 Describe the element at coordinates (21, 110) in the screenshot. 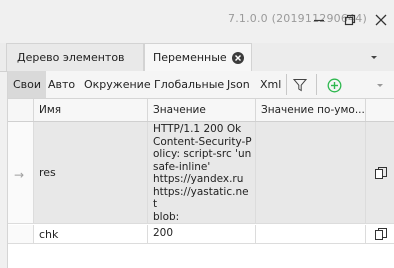

I see `header-indicator` at that location.